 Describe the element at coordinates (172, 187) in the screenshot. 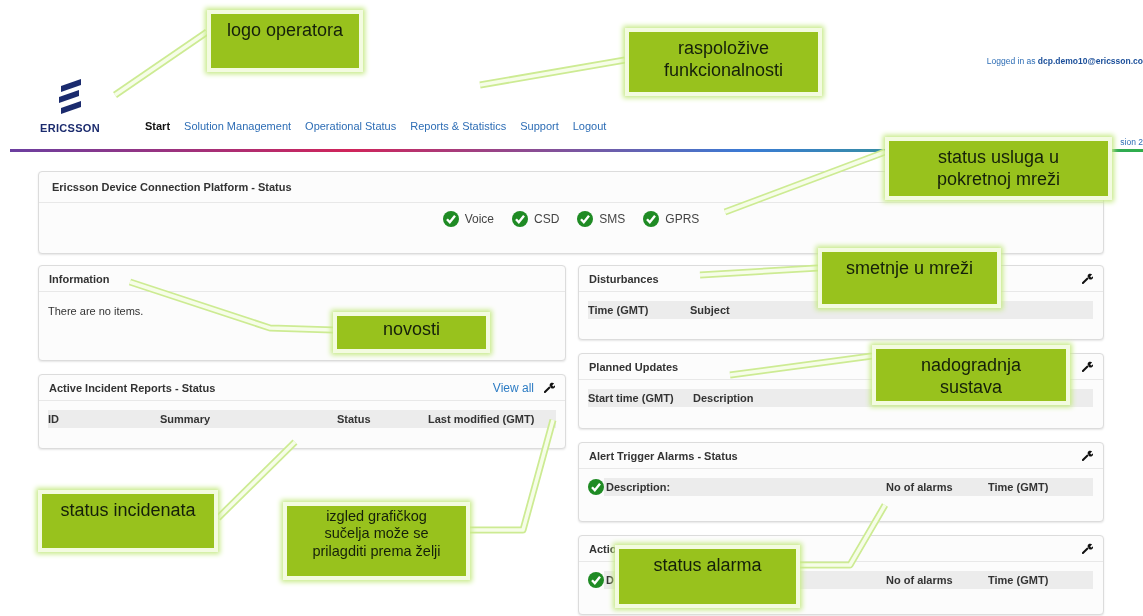

I see `panel-title: Ericsson Device Connection Platform - Status` at that location.